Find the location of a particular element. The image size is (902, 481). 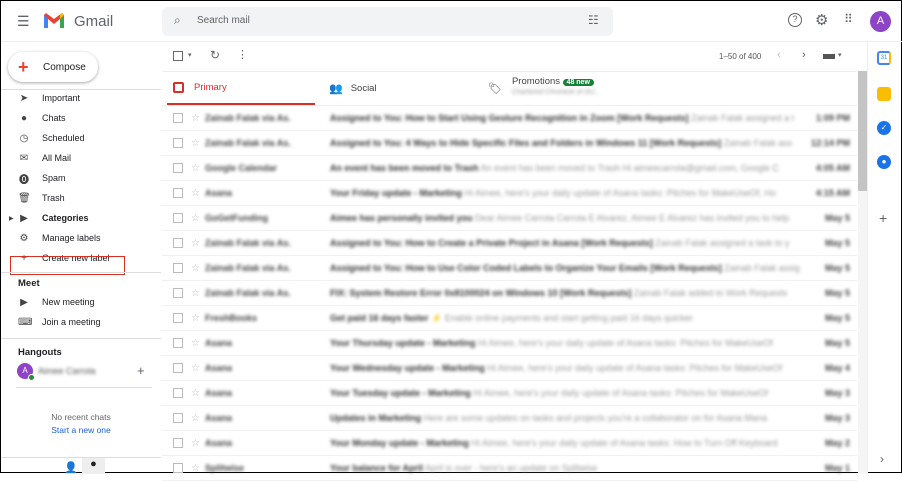

email-date: May 5 is located at coordinates (837, 293).